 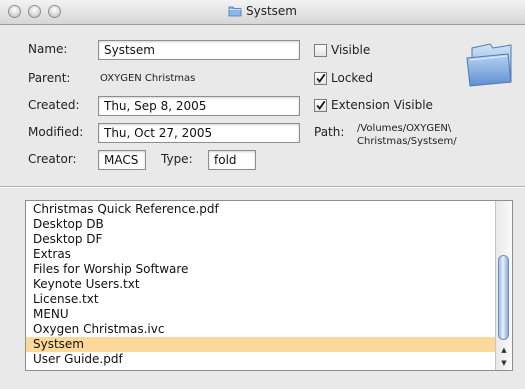 I want to click on creator-label: Creator:, so click(x=52, y=159).